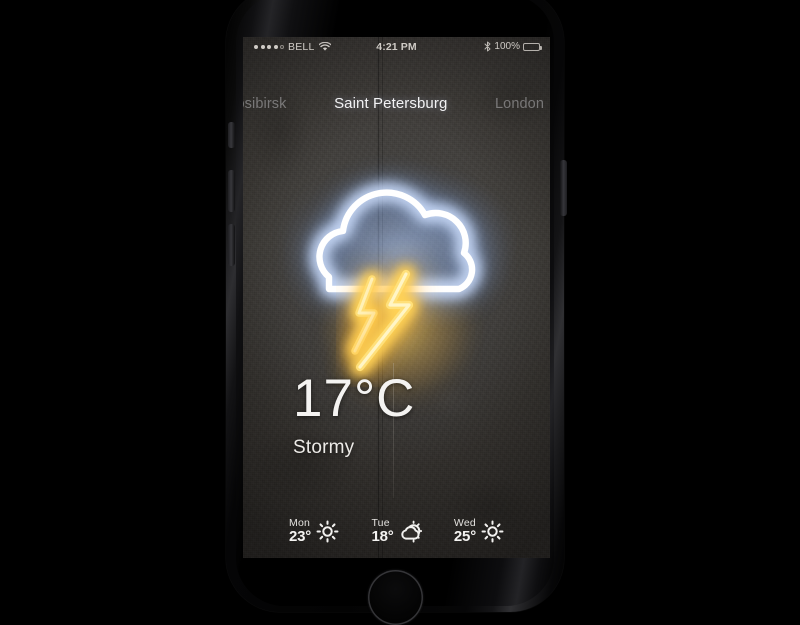 This screenshot has height=625, width=800. I want to click on forecast-day-tue-text: Tue 18°, so click(382, 531).